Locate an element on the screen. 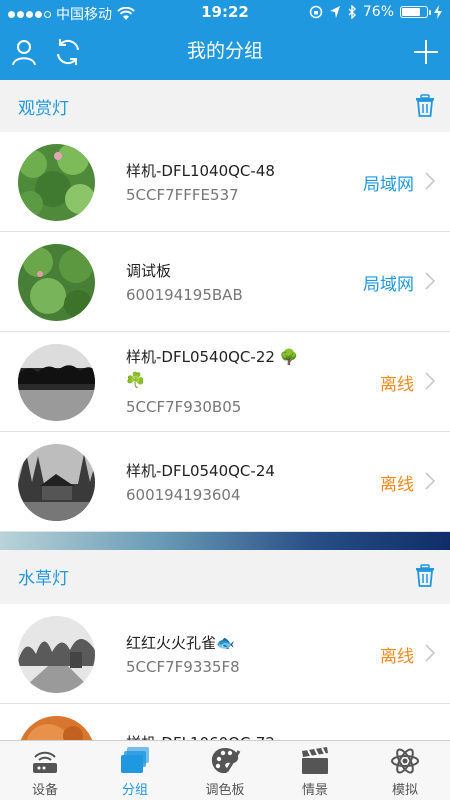 The height and width of the screenshot is (800, 450). nav-bar: 我的分组 is located at coordinates (225, 52).